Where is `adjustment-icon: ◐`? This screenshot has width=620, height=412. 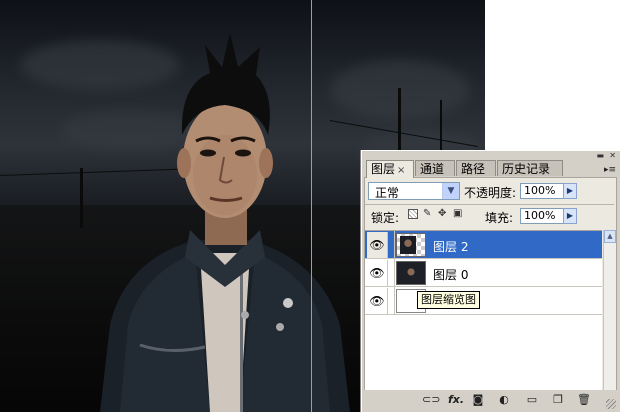
adjustment-icon: ◐ is located at coordinates (504, 400).